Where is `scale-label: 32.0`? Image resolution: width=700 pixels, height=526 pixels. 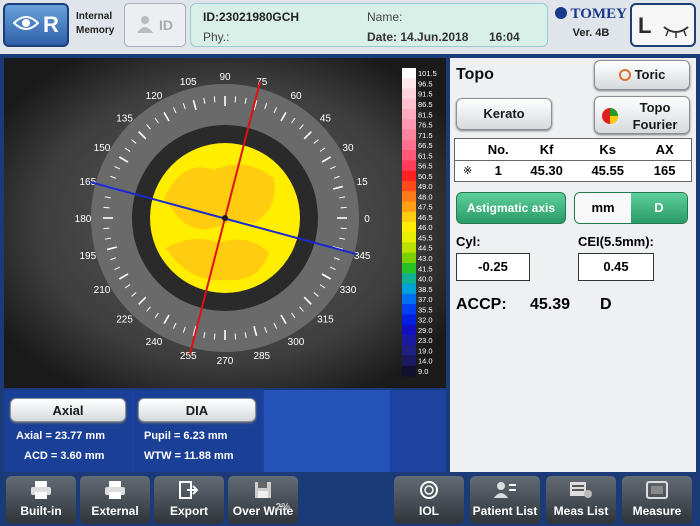
scale-label: 32.0 is located at coordinates (425, 320).